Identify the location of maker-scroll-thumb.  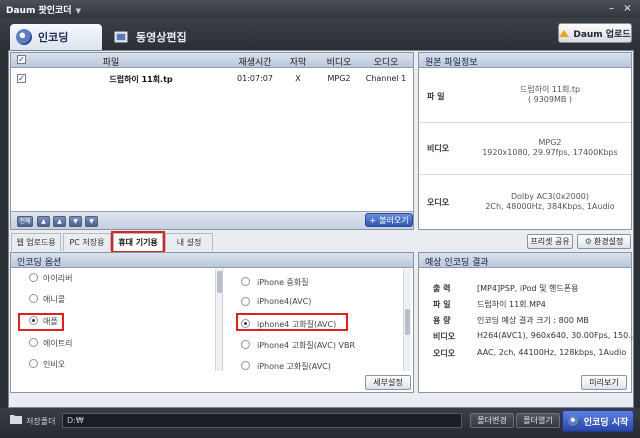
(219, 282).